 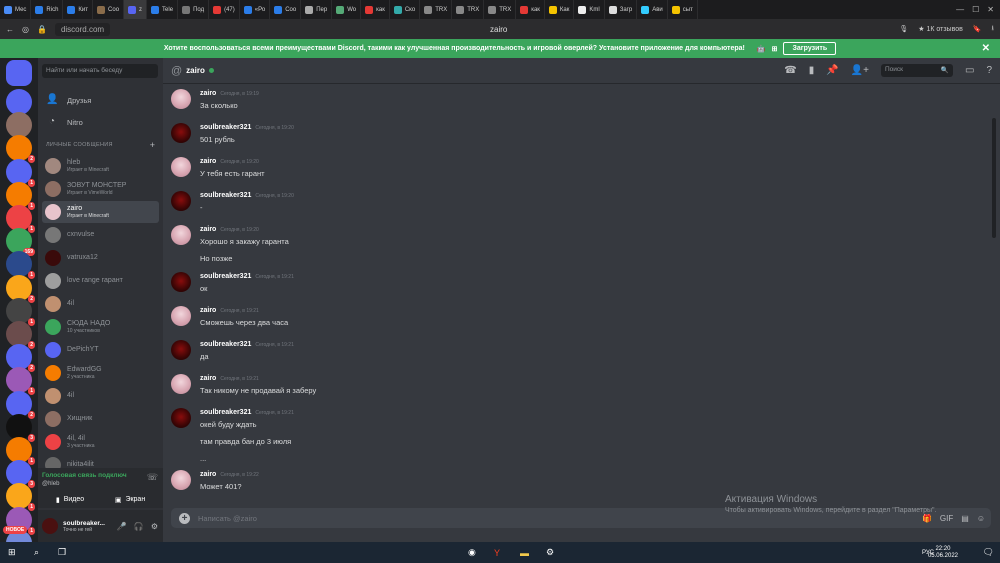 What do you see at coordinates (62, 552) in the screenshot?
I see `task-view-icon: ❐` at bounding box center [62, 552].